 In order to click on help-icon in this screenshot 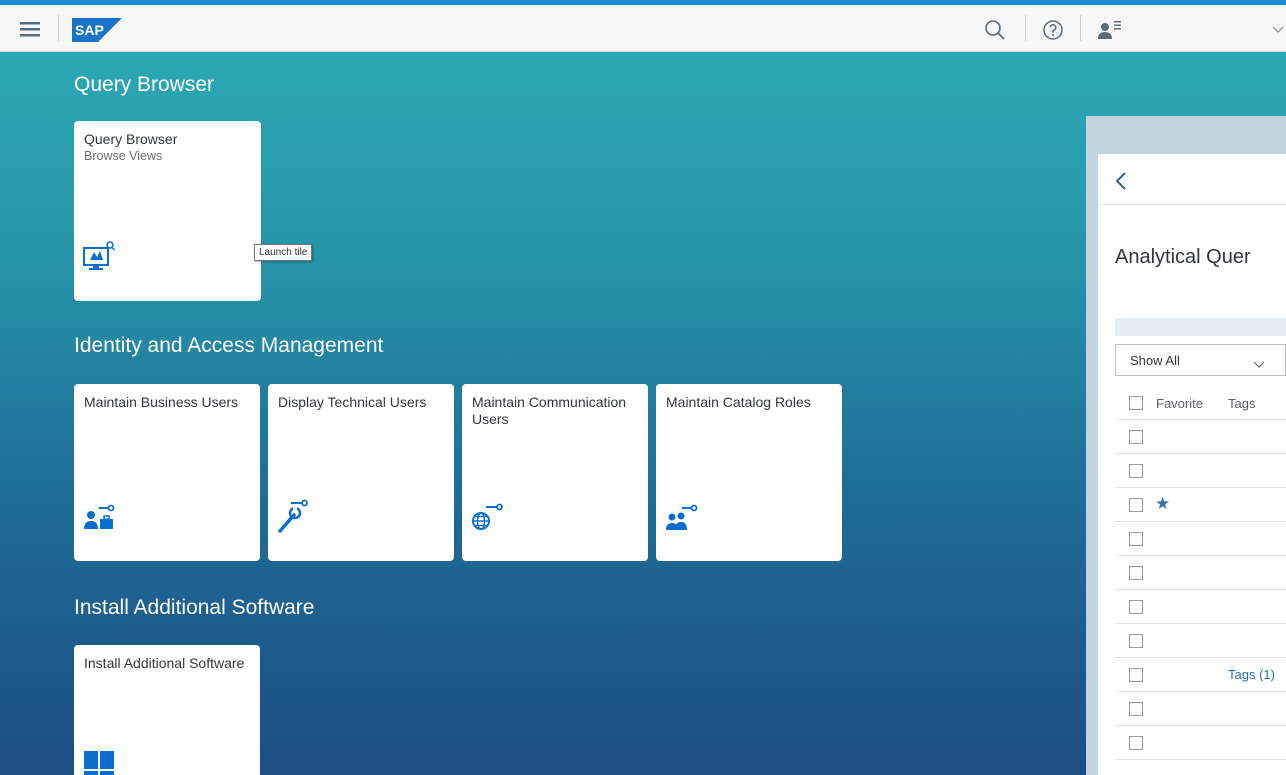, I will do `click(1053, 30)`.